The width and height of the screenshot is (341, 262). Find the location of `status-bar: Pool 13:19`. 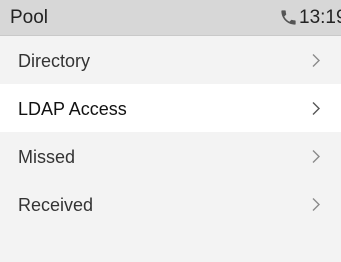

status-bar: Pool 13:19 is located at coordinates (170, 18).